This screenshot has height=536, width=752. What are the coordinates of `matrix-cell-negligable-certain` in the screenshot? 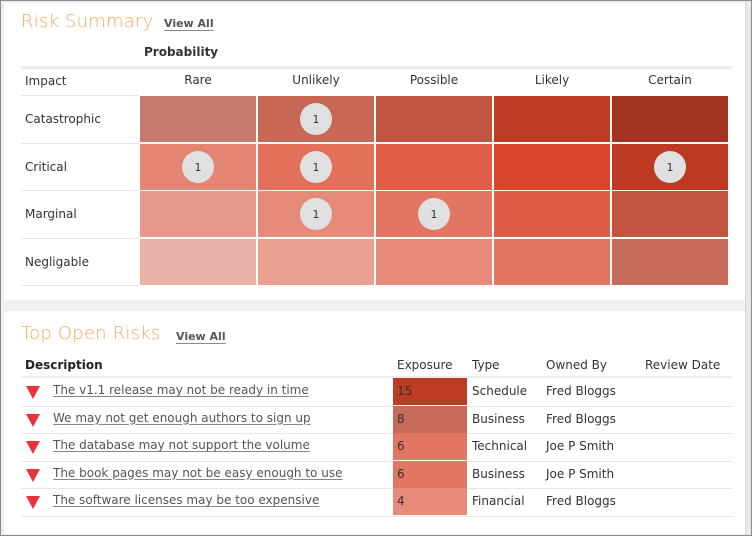 It's located at (670, 262).